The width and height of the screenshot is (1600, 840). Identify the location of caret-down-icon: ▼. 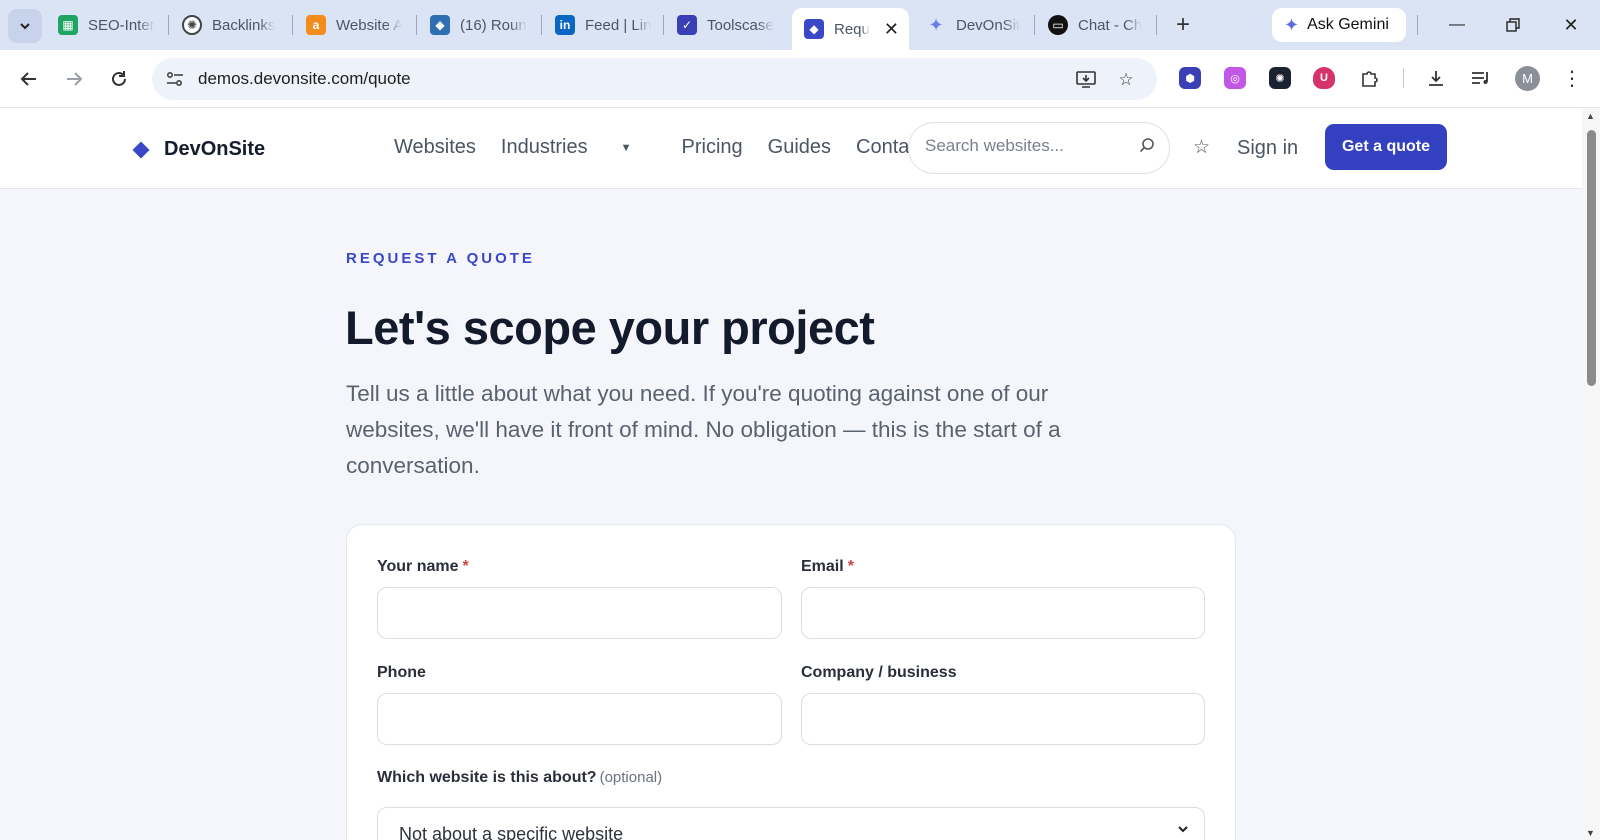
(626, 147).